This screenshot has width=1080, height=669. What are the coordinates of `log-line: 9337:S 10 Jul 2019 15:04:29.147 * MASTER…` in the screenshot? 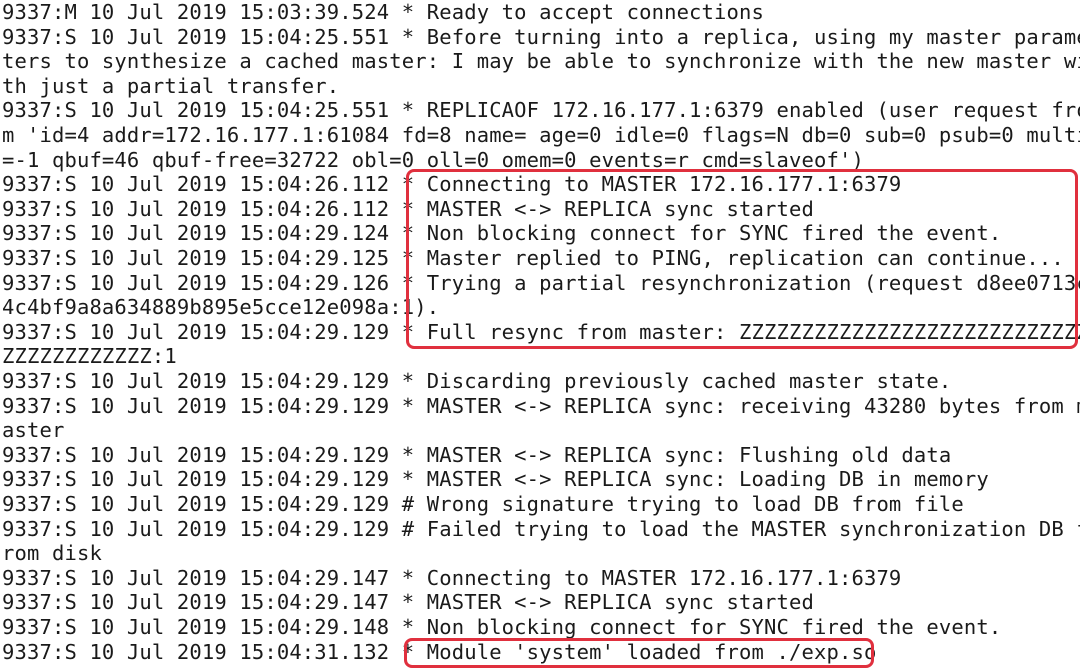 It's located at (408, 602).